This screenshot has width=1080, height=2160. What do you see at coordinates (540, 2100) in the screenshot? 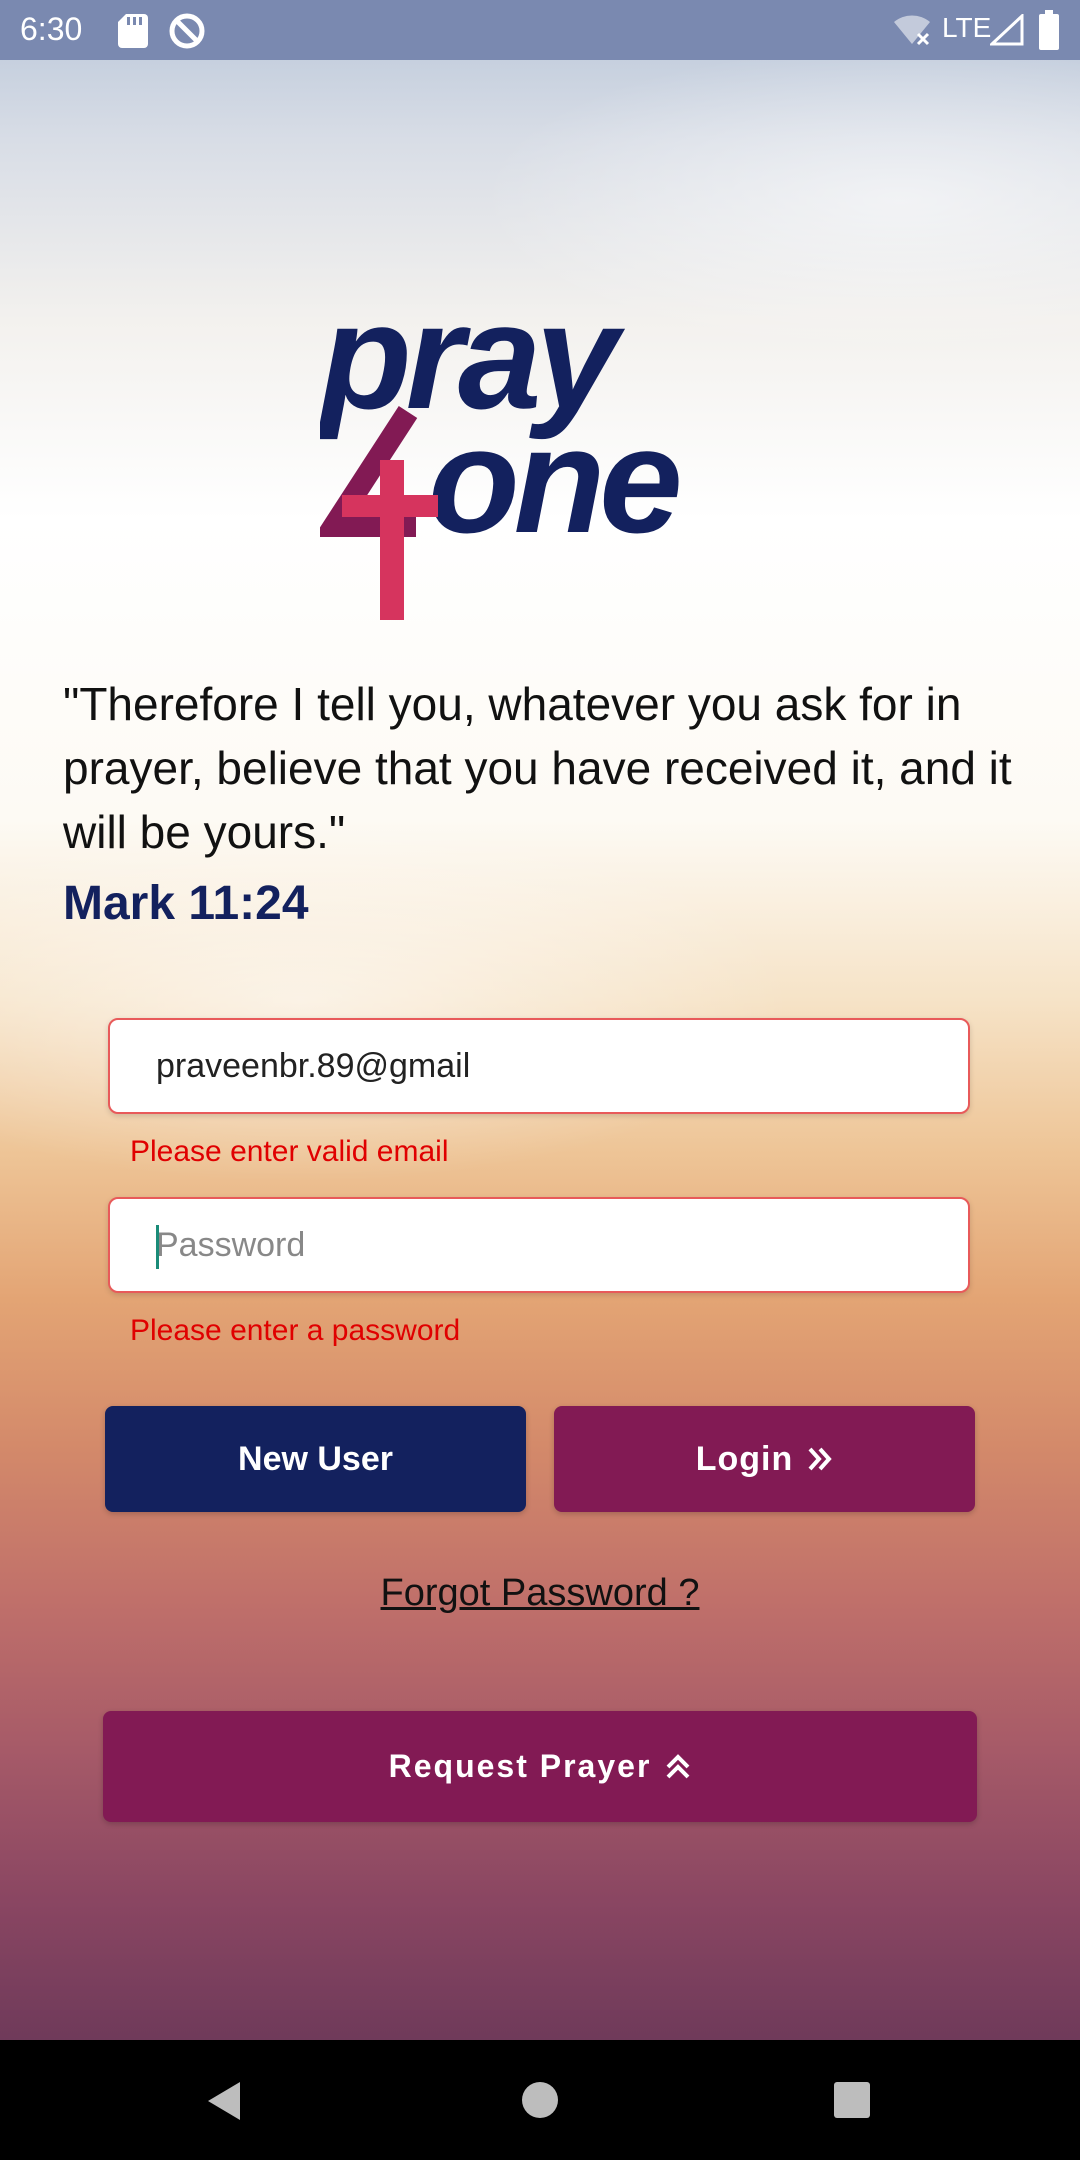
I see `home-icon` at bounding box center [540, 2100].